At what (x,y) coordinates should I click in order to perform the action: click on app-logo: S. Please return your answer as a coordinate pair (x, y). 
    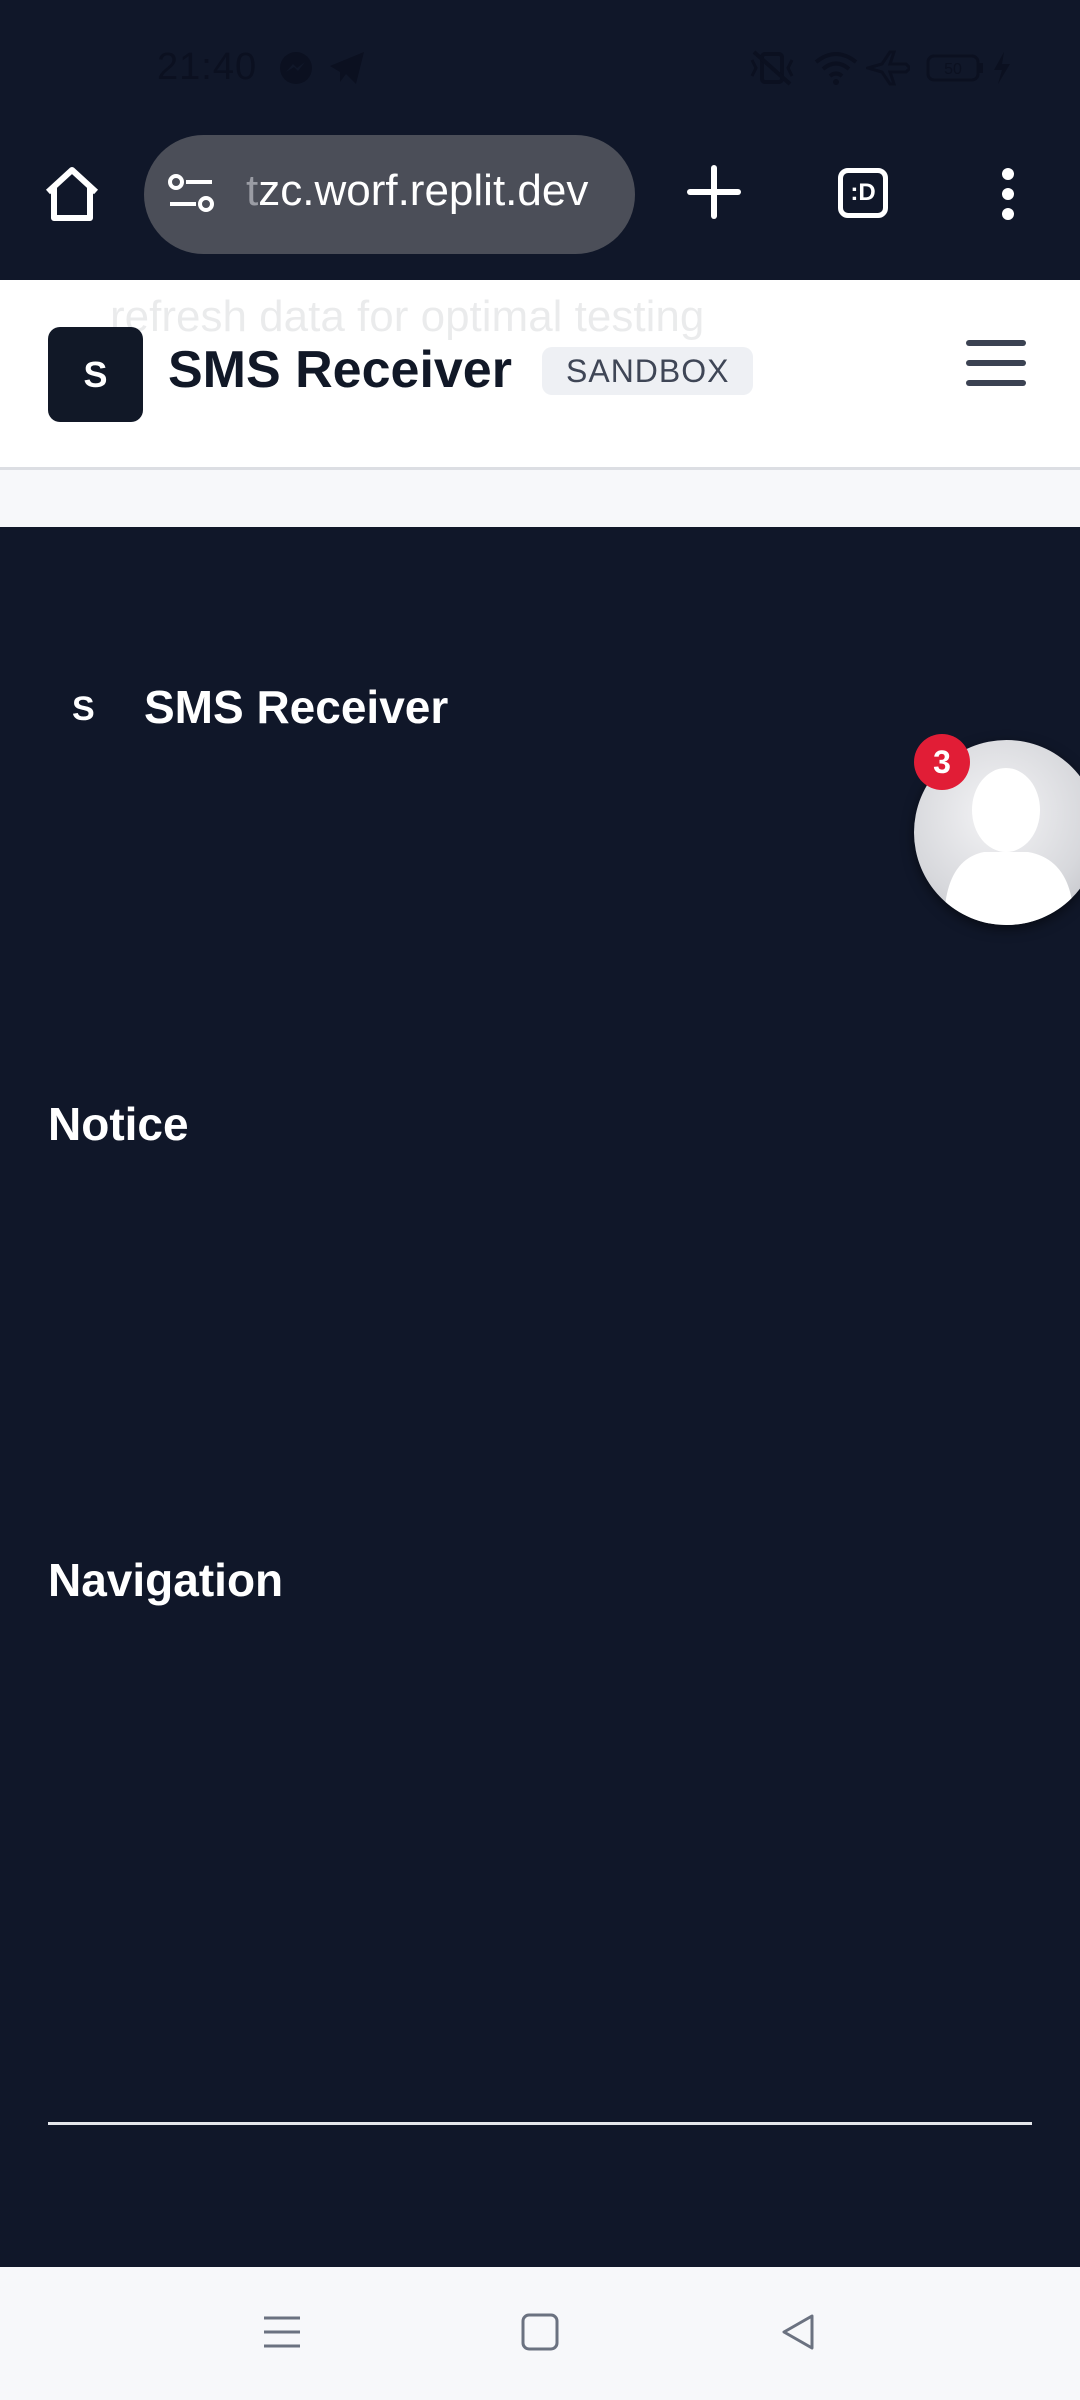
    Looking at the image, I should click on (95, 374).